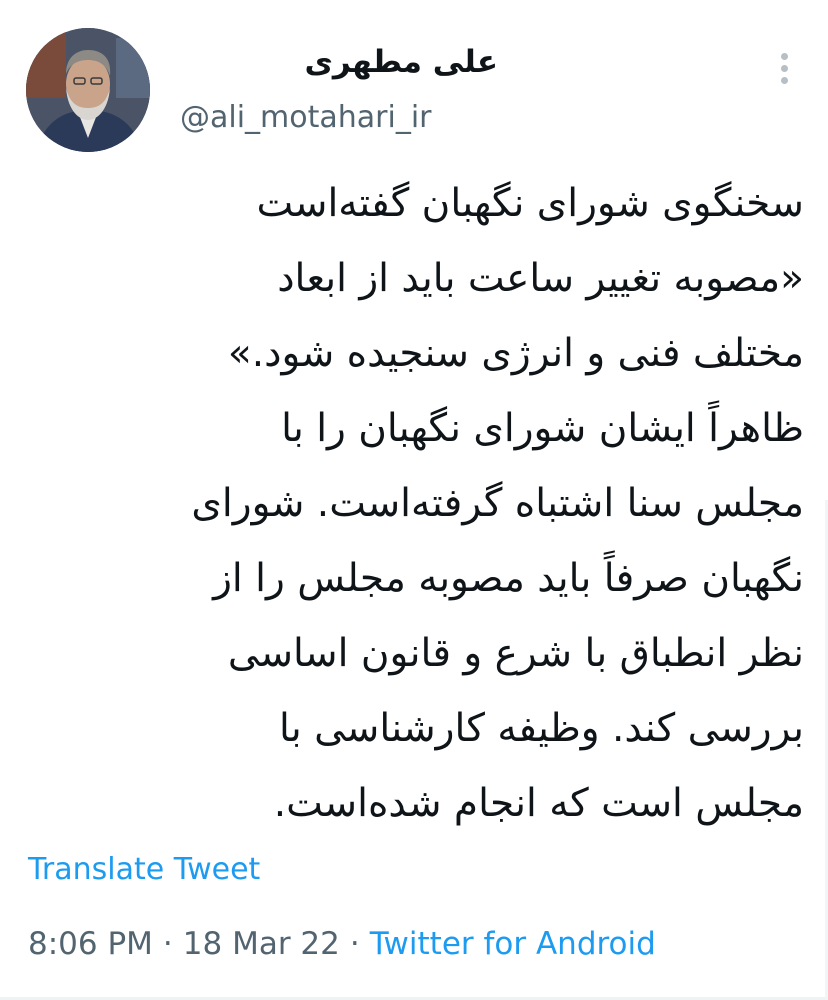 The height and width of the screenshot is (1000, 828). What do you see at coordinates (401, 62) in the screenshot?
I see `author-display-name: علی مطهری` at bounding box center [401, 62].